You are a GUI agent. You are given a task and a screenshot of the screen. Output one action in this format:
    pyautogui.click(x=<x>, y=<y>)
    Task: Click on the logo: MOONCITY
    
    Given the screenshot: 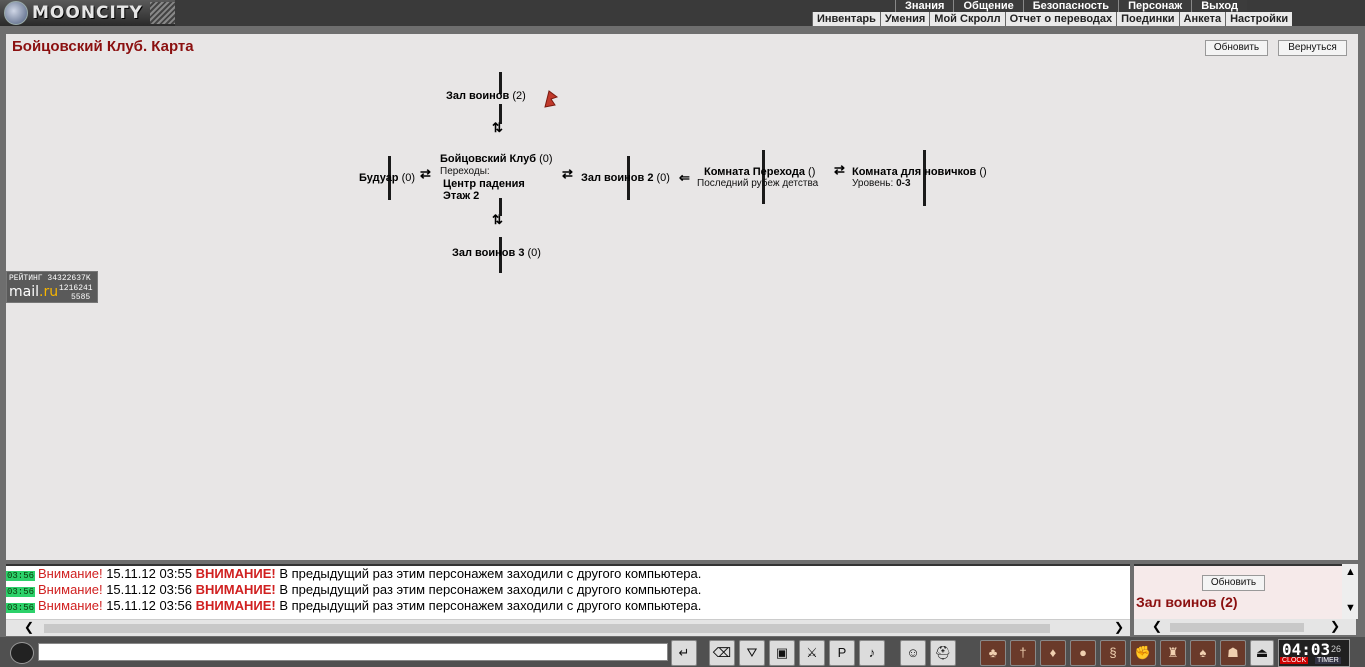 What is the action you would take?
    pyautogui.click(x=87, y=13)
    